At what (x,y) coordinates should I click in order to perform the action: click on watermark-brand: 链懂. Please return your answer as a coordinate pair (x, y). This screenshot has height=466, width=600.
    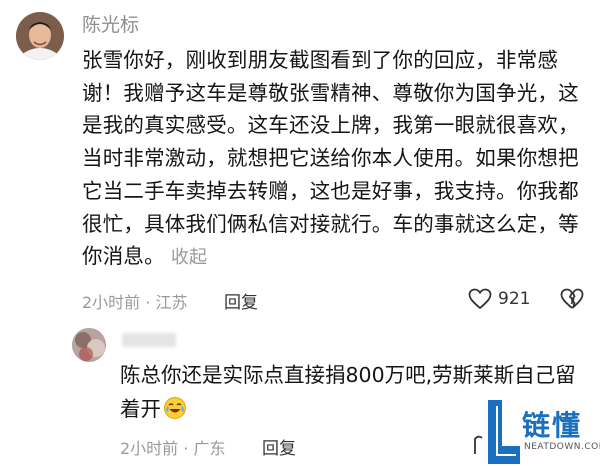
    Looking at the image, I should click on (552, 425).